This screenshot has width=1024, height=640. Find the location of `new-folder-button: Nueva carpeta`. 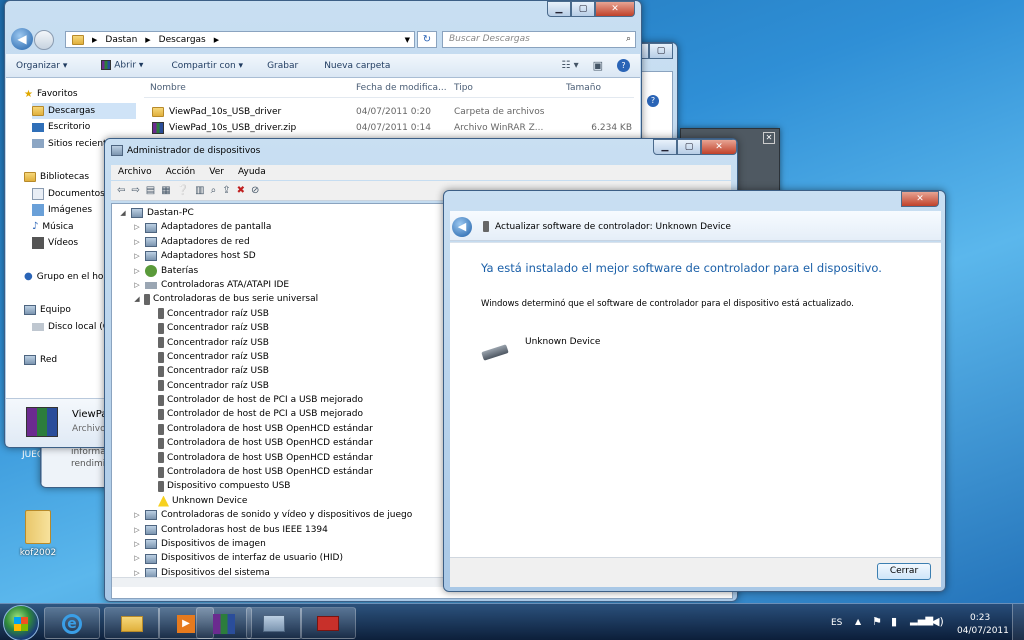

new-folder-button: Nueva carpeta is located at coordinates (357, 66).